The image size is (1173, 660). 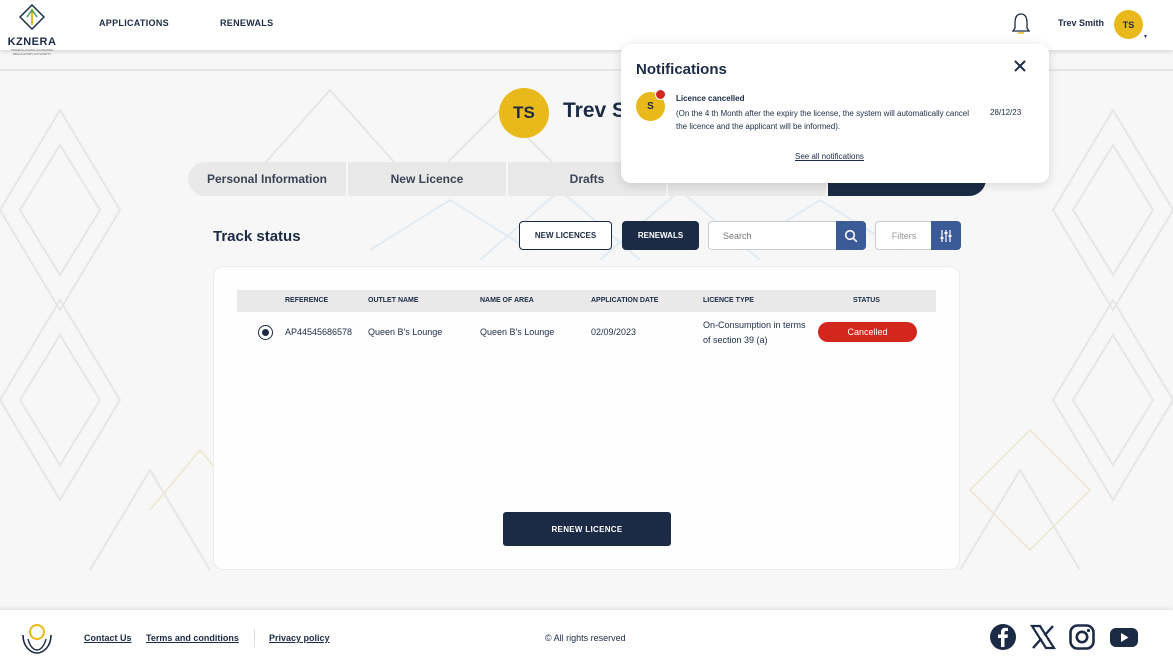 I want to click on search-button, so click(x=851, y=235).